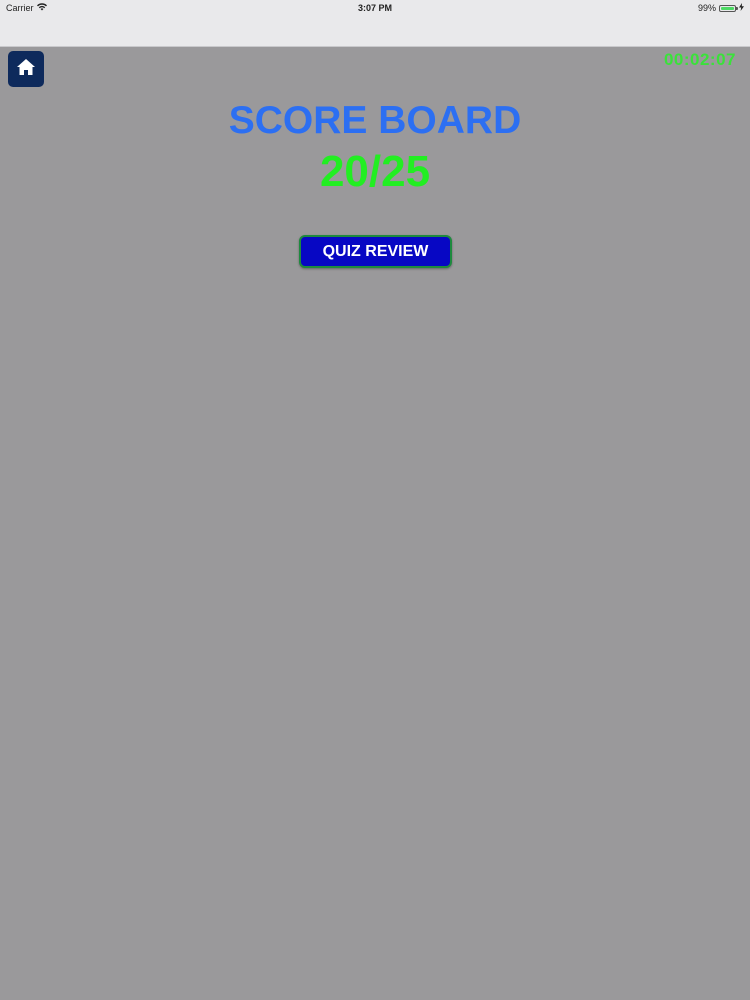  What do you see at coordinates (375, 171) in the screenshot?
I see `score-value: 20/25` at bounding box center [375, 171].